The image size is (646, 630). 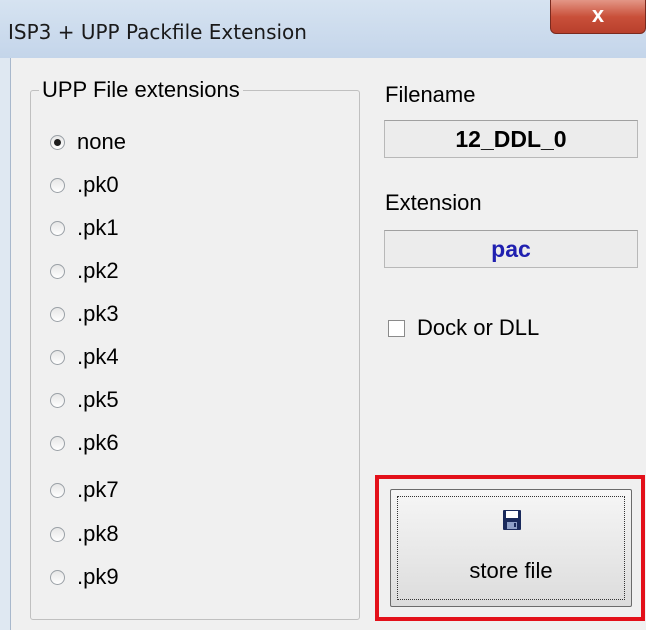 What do you see at coordinates (512, 520) in the screenshot?
I see `floppy-disk-icon` at bounding box center [512, 520].